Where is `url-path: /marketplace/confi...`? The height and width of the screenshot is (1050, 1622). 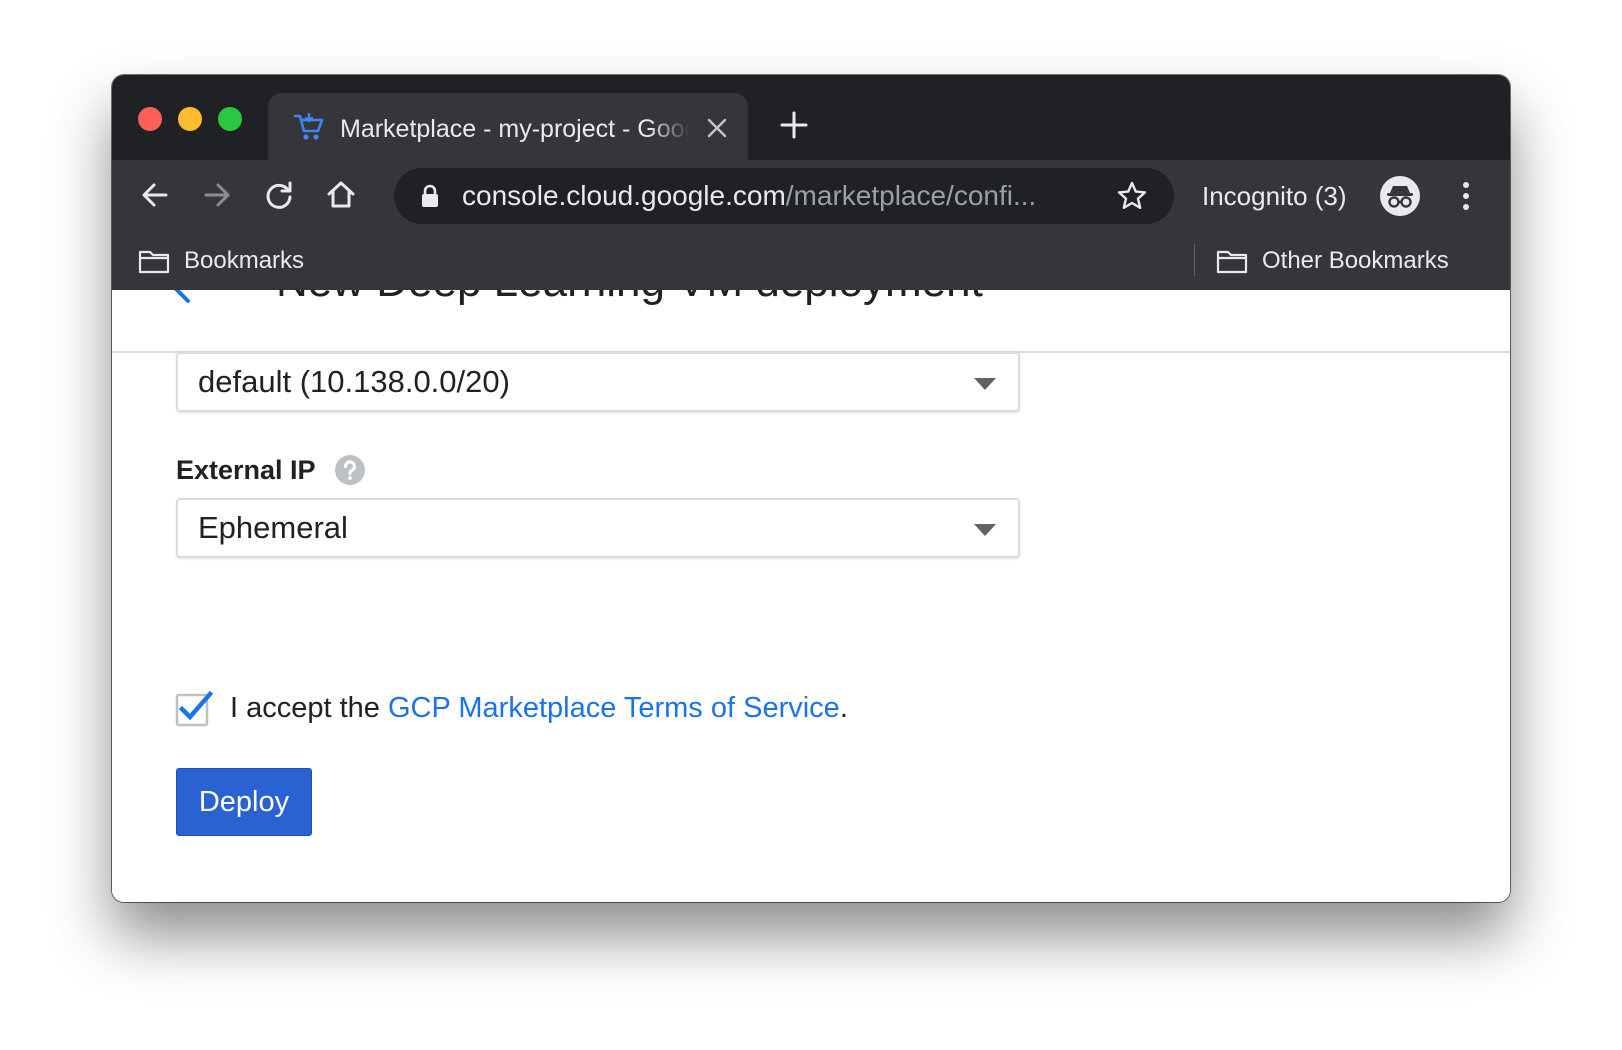 url-path: /marketplace/confi... is located at coordinates (911, 195).